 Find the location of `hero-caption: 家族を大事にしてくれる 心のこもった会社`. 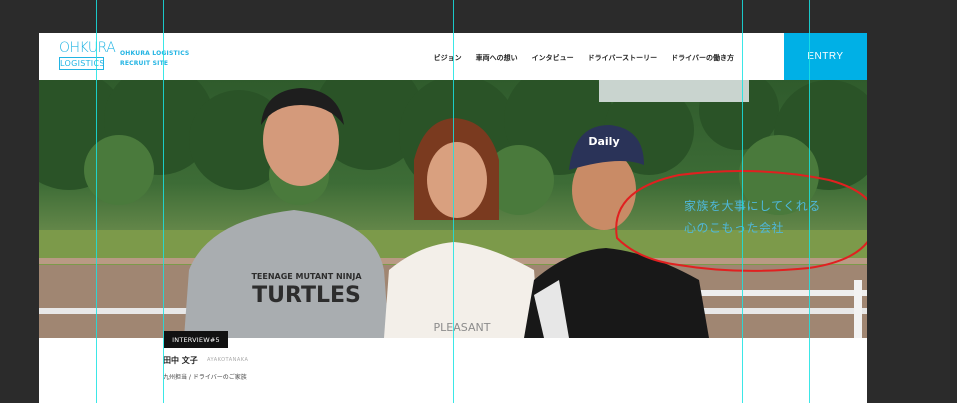

hero-caption: 家族を大事にしてくれる 心のこもった会社 is located at coordinates (752, 217).